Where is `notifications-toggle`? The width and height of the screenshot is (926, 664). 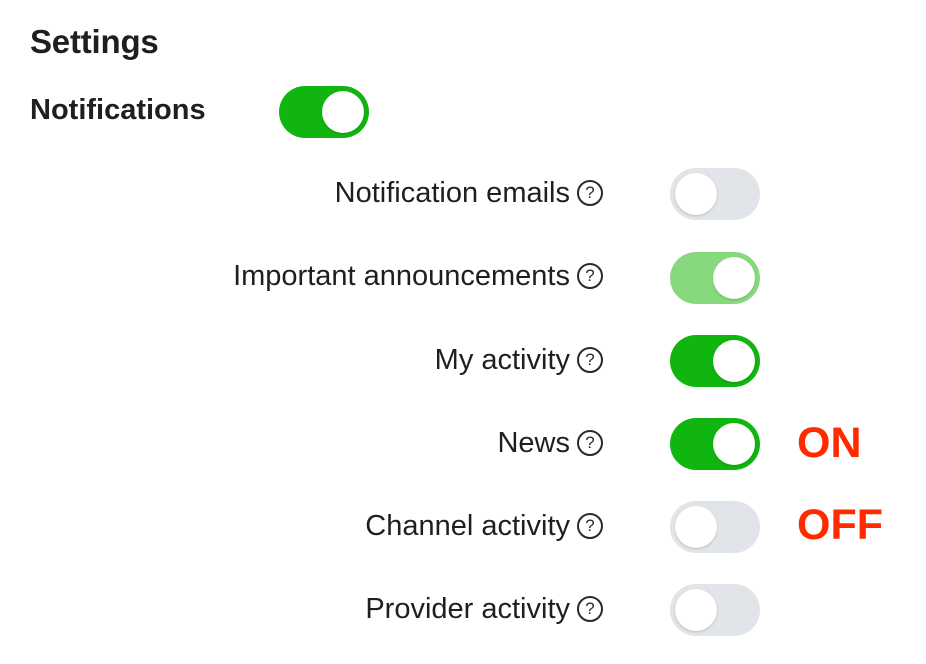 notifications-toggle is located at coordinates (324, 112).